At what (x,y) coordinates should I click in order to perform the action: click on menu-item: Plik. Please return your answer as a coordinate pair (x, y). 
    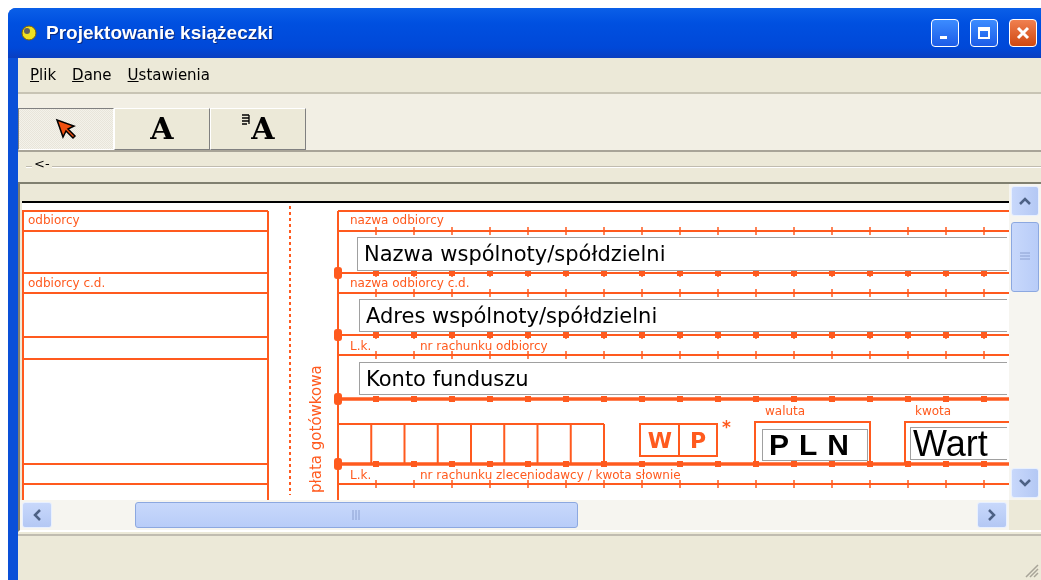
    Looking at the image, I should click on (43, 75).